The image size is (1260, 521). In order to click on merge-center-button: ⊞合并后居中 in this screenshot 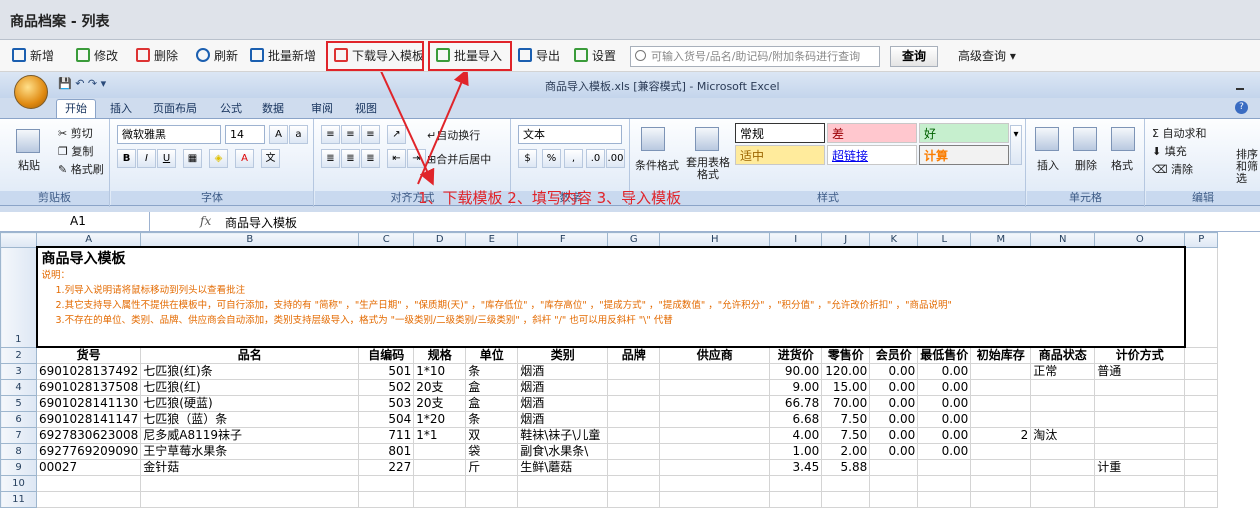, I will do `click(459, 159)`.